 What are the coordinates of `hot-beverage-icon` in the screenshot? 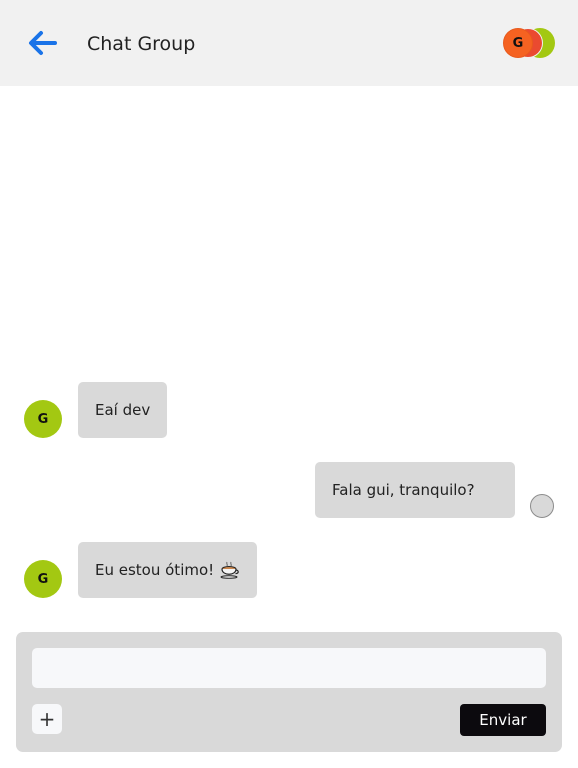 It's located at (230, 570).